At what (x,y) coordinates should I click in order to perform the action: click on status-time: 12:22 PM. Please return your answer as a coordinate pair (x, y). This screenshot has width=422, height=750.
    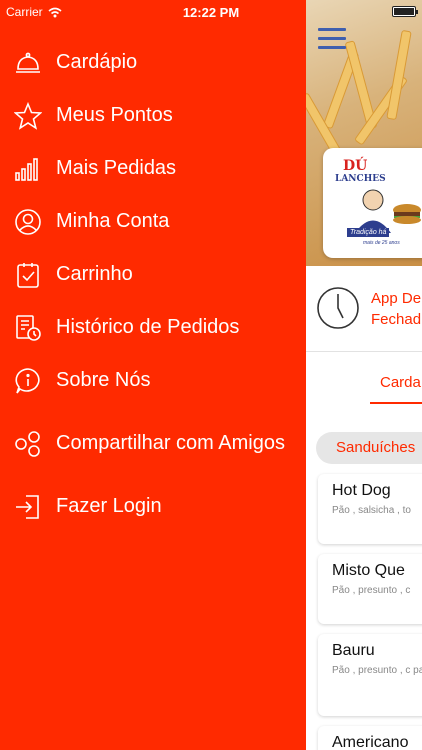
    Looking at the image, I should click on (211, 12).